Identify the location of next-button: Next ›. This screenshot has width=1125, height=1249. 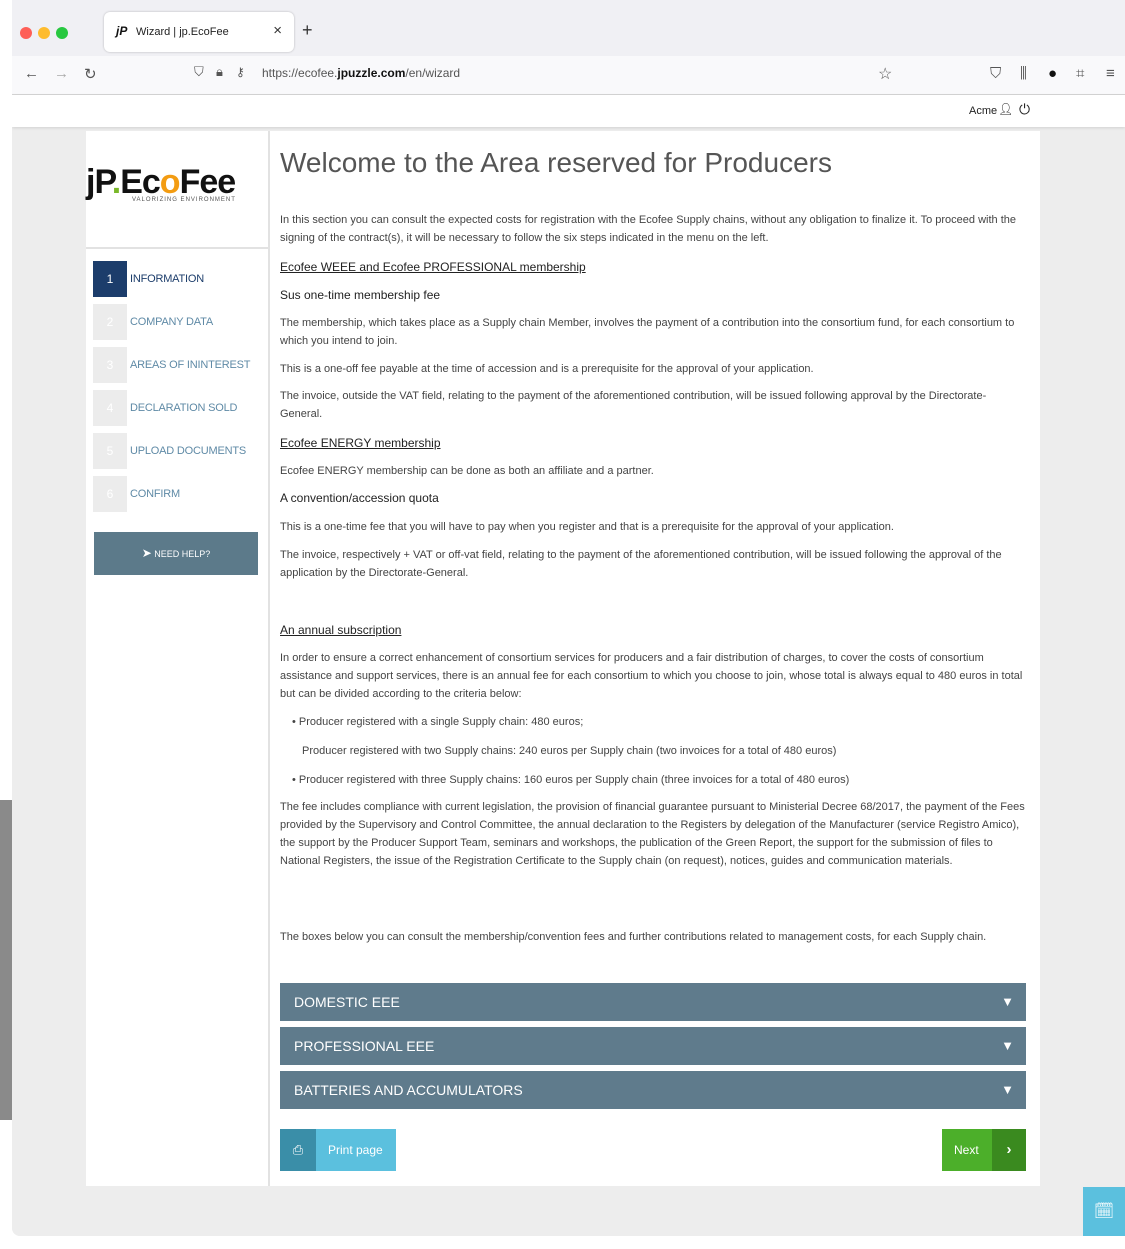
(984, 1150).